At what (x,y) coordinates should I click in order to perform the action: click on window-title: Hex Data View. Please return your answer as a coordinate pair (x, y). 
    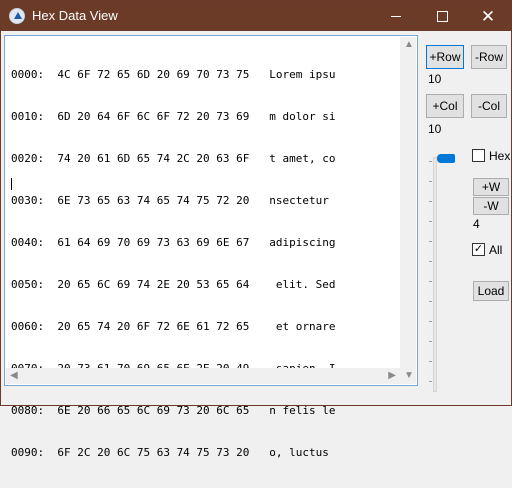
    Looking at the image, I should click on (75, 15).